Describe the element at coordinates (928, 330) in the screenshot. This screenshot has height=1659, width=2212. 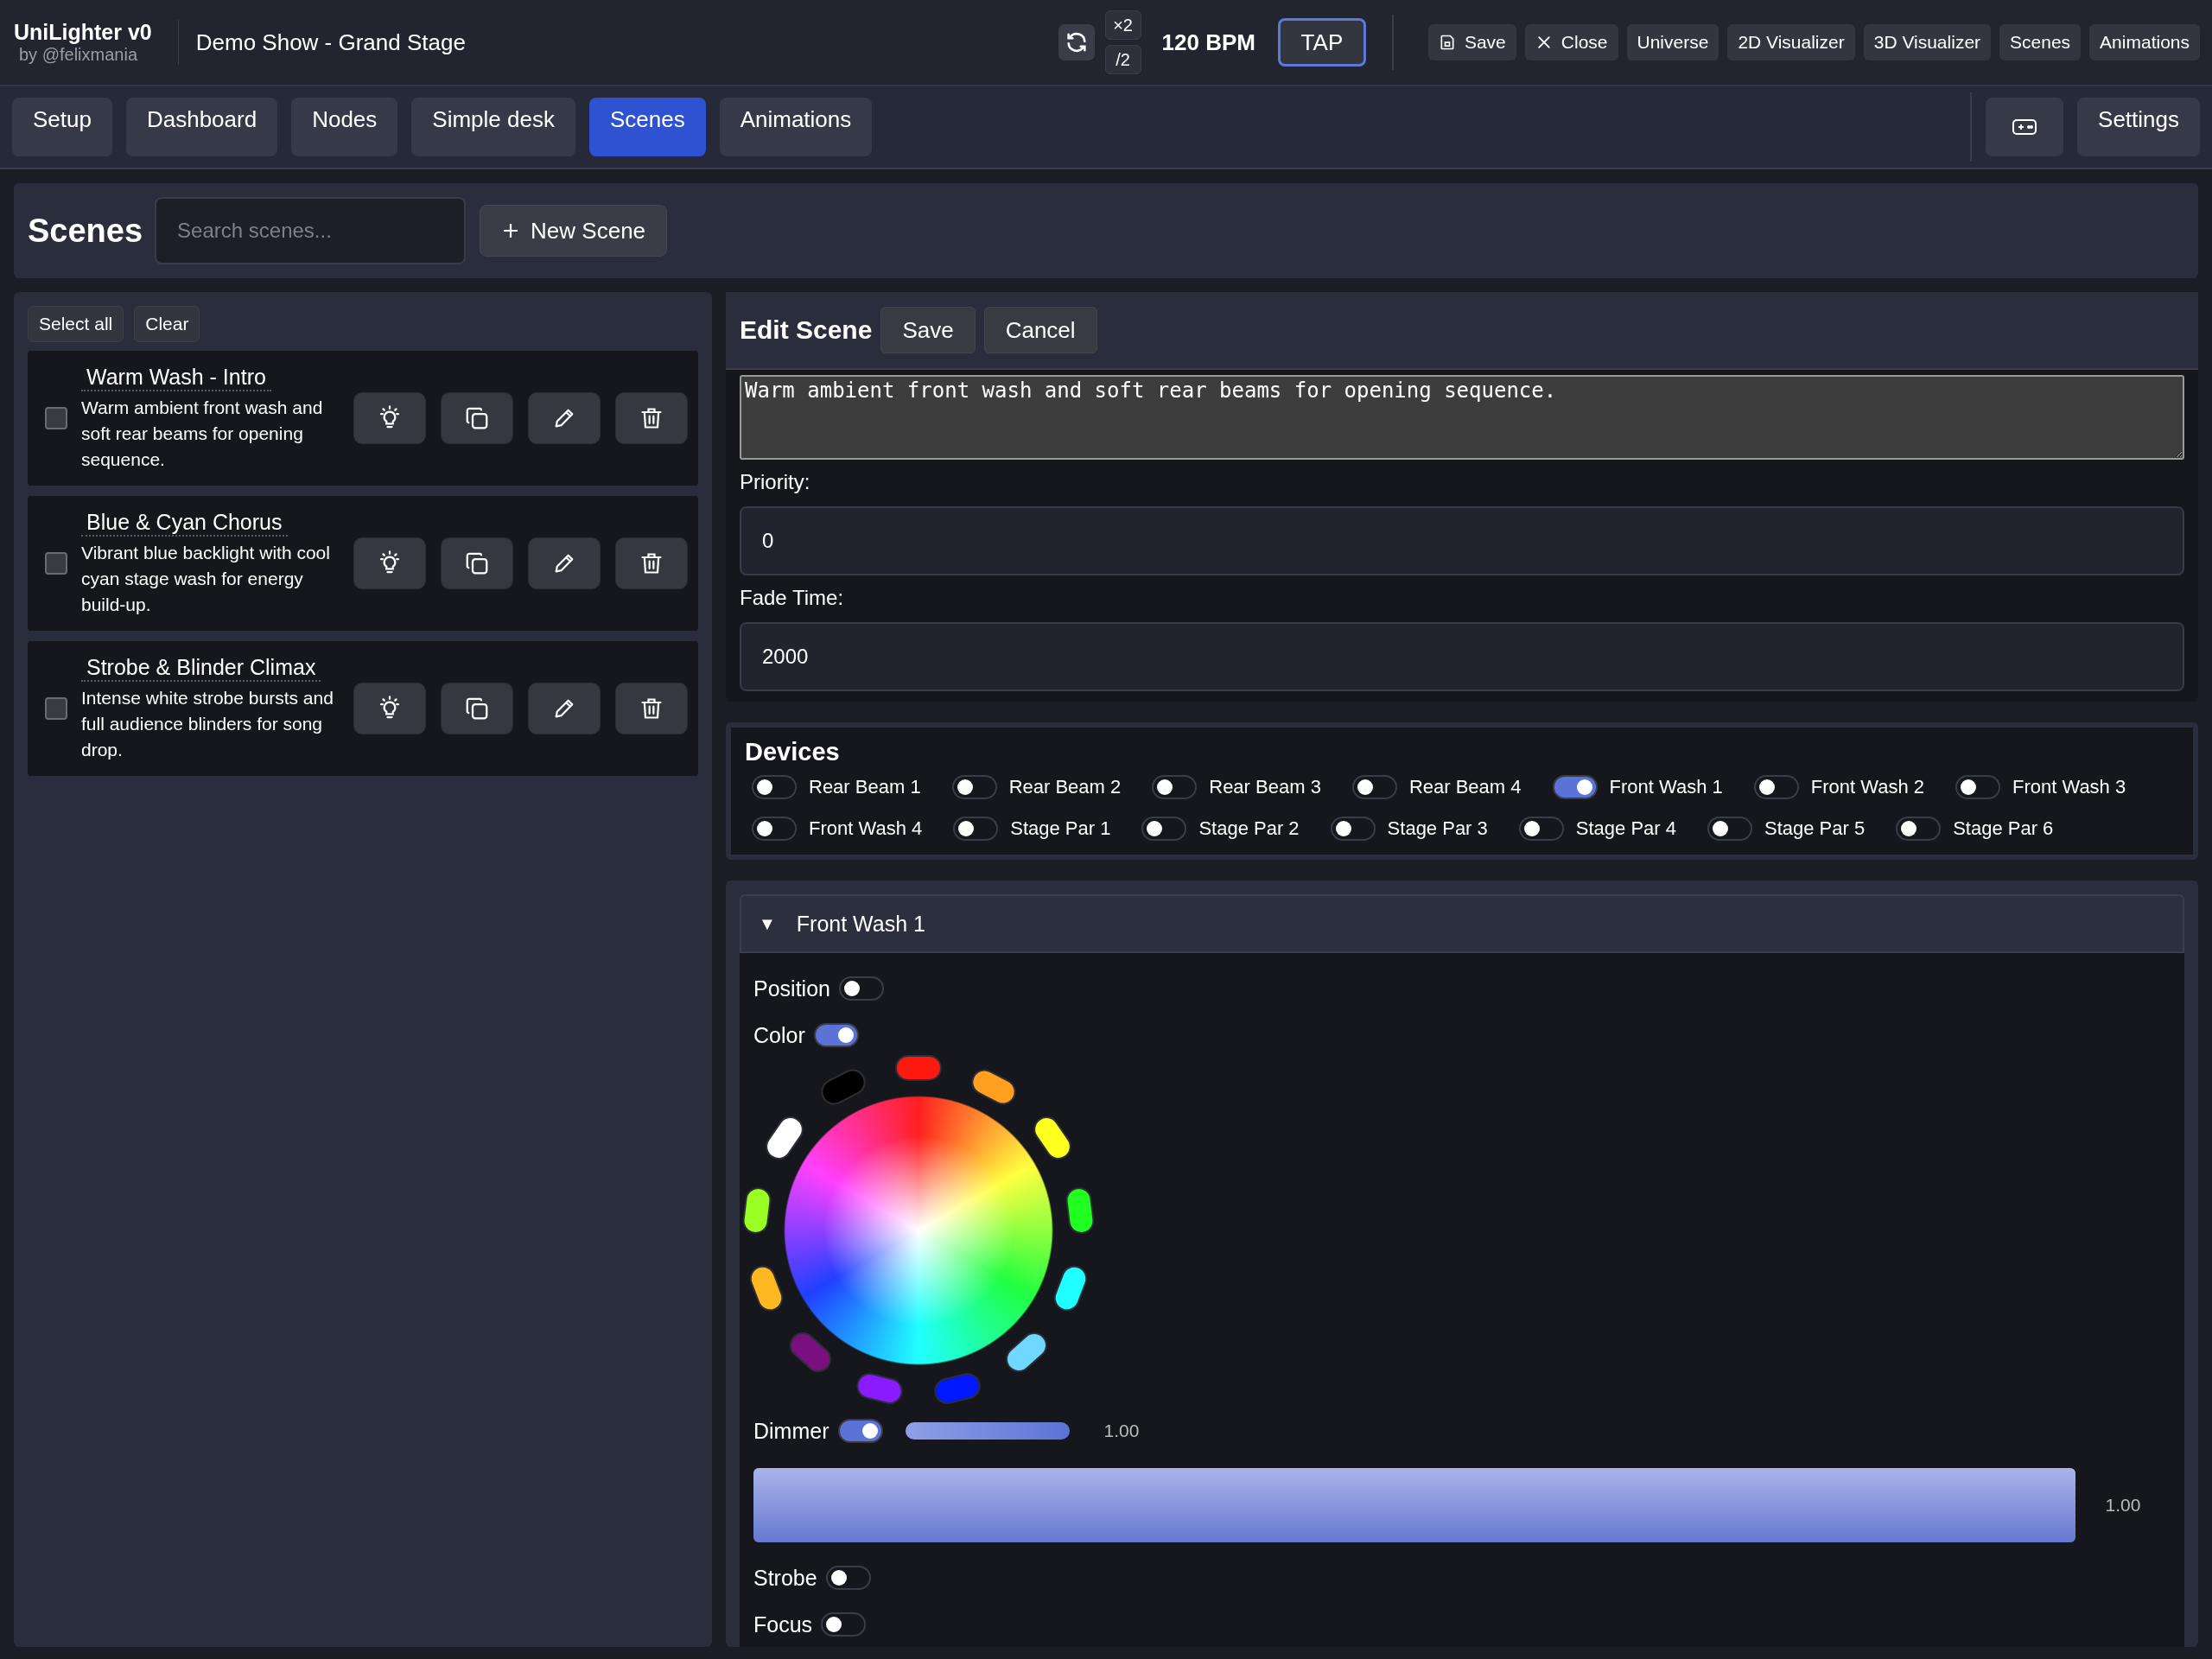
I see `save-button: Save` at that location.